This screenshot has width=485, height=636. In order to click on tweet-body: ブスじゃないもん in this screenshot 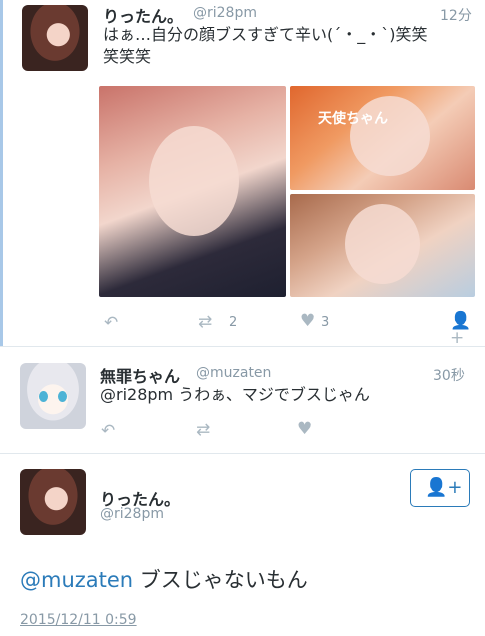, I will do `click(220, 580)`.